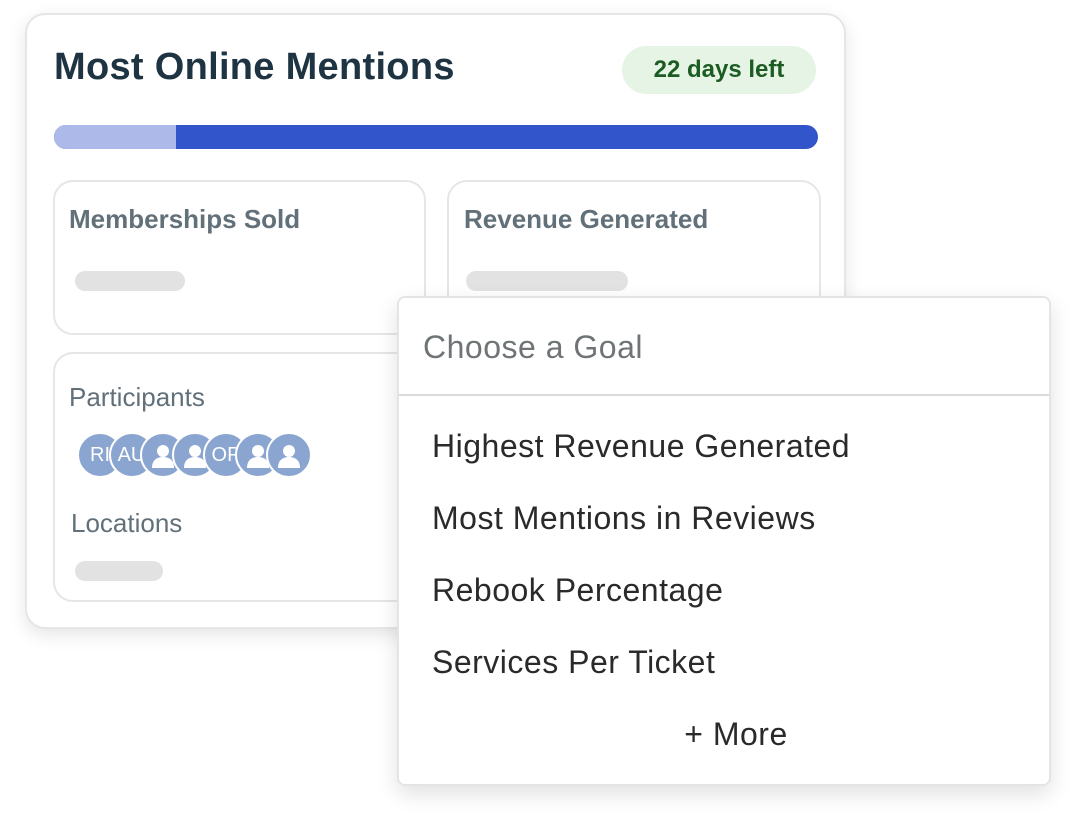  Describe the element at coordinates (436, 137) in the screenshot. I see `goal-progress-bar` at that location.